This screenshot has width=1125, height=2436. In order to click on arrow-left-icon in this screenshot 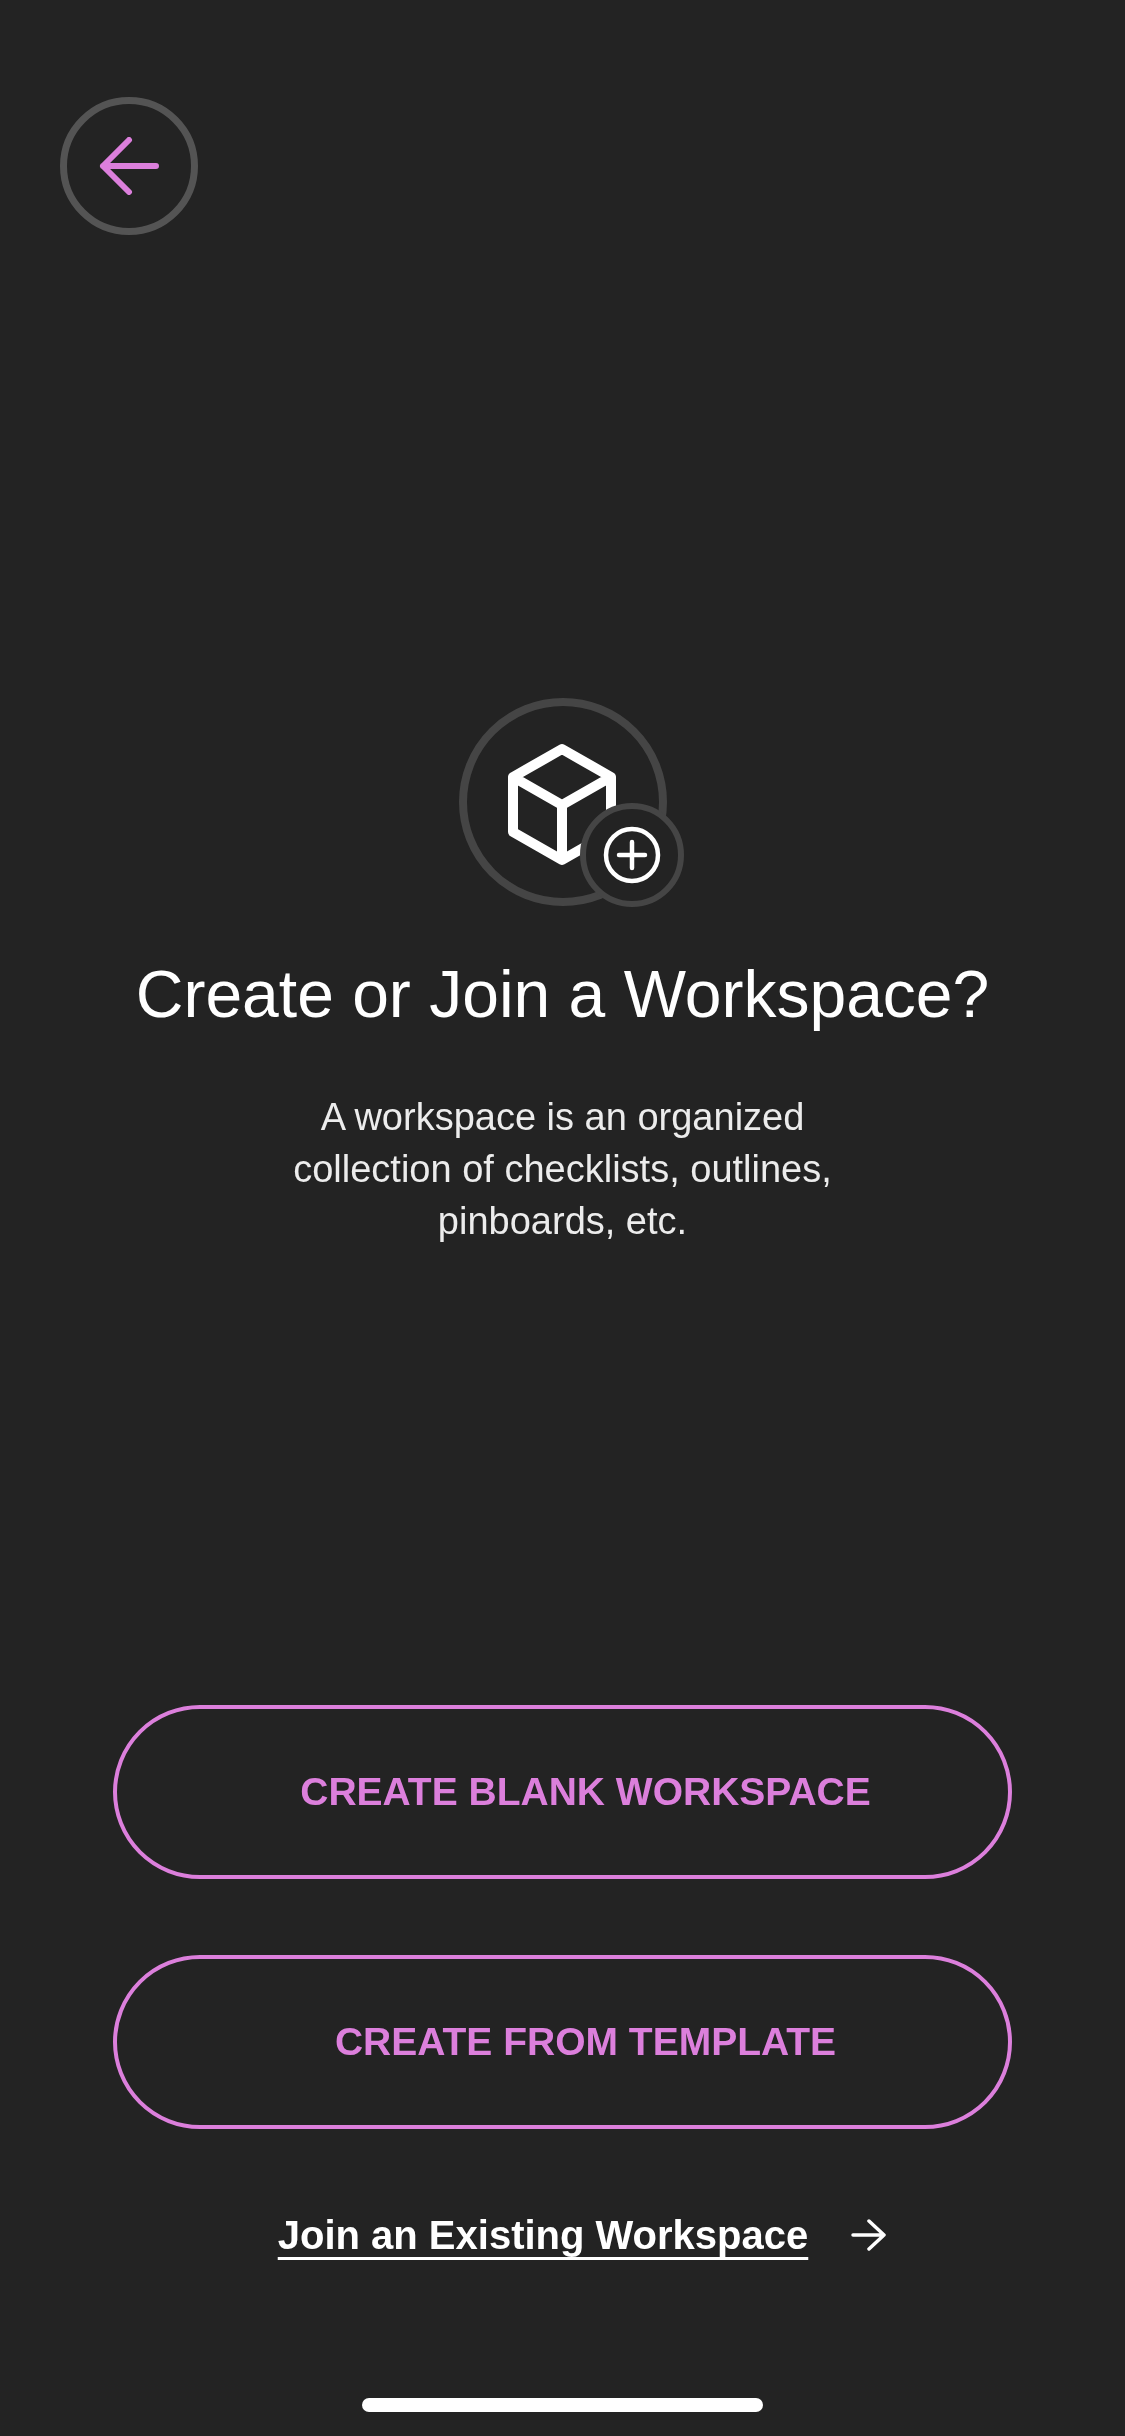, I will do `click(129, 166)`.